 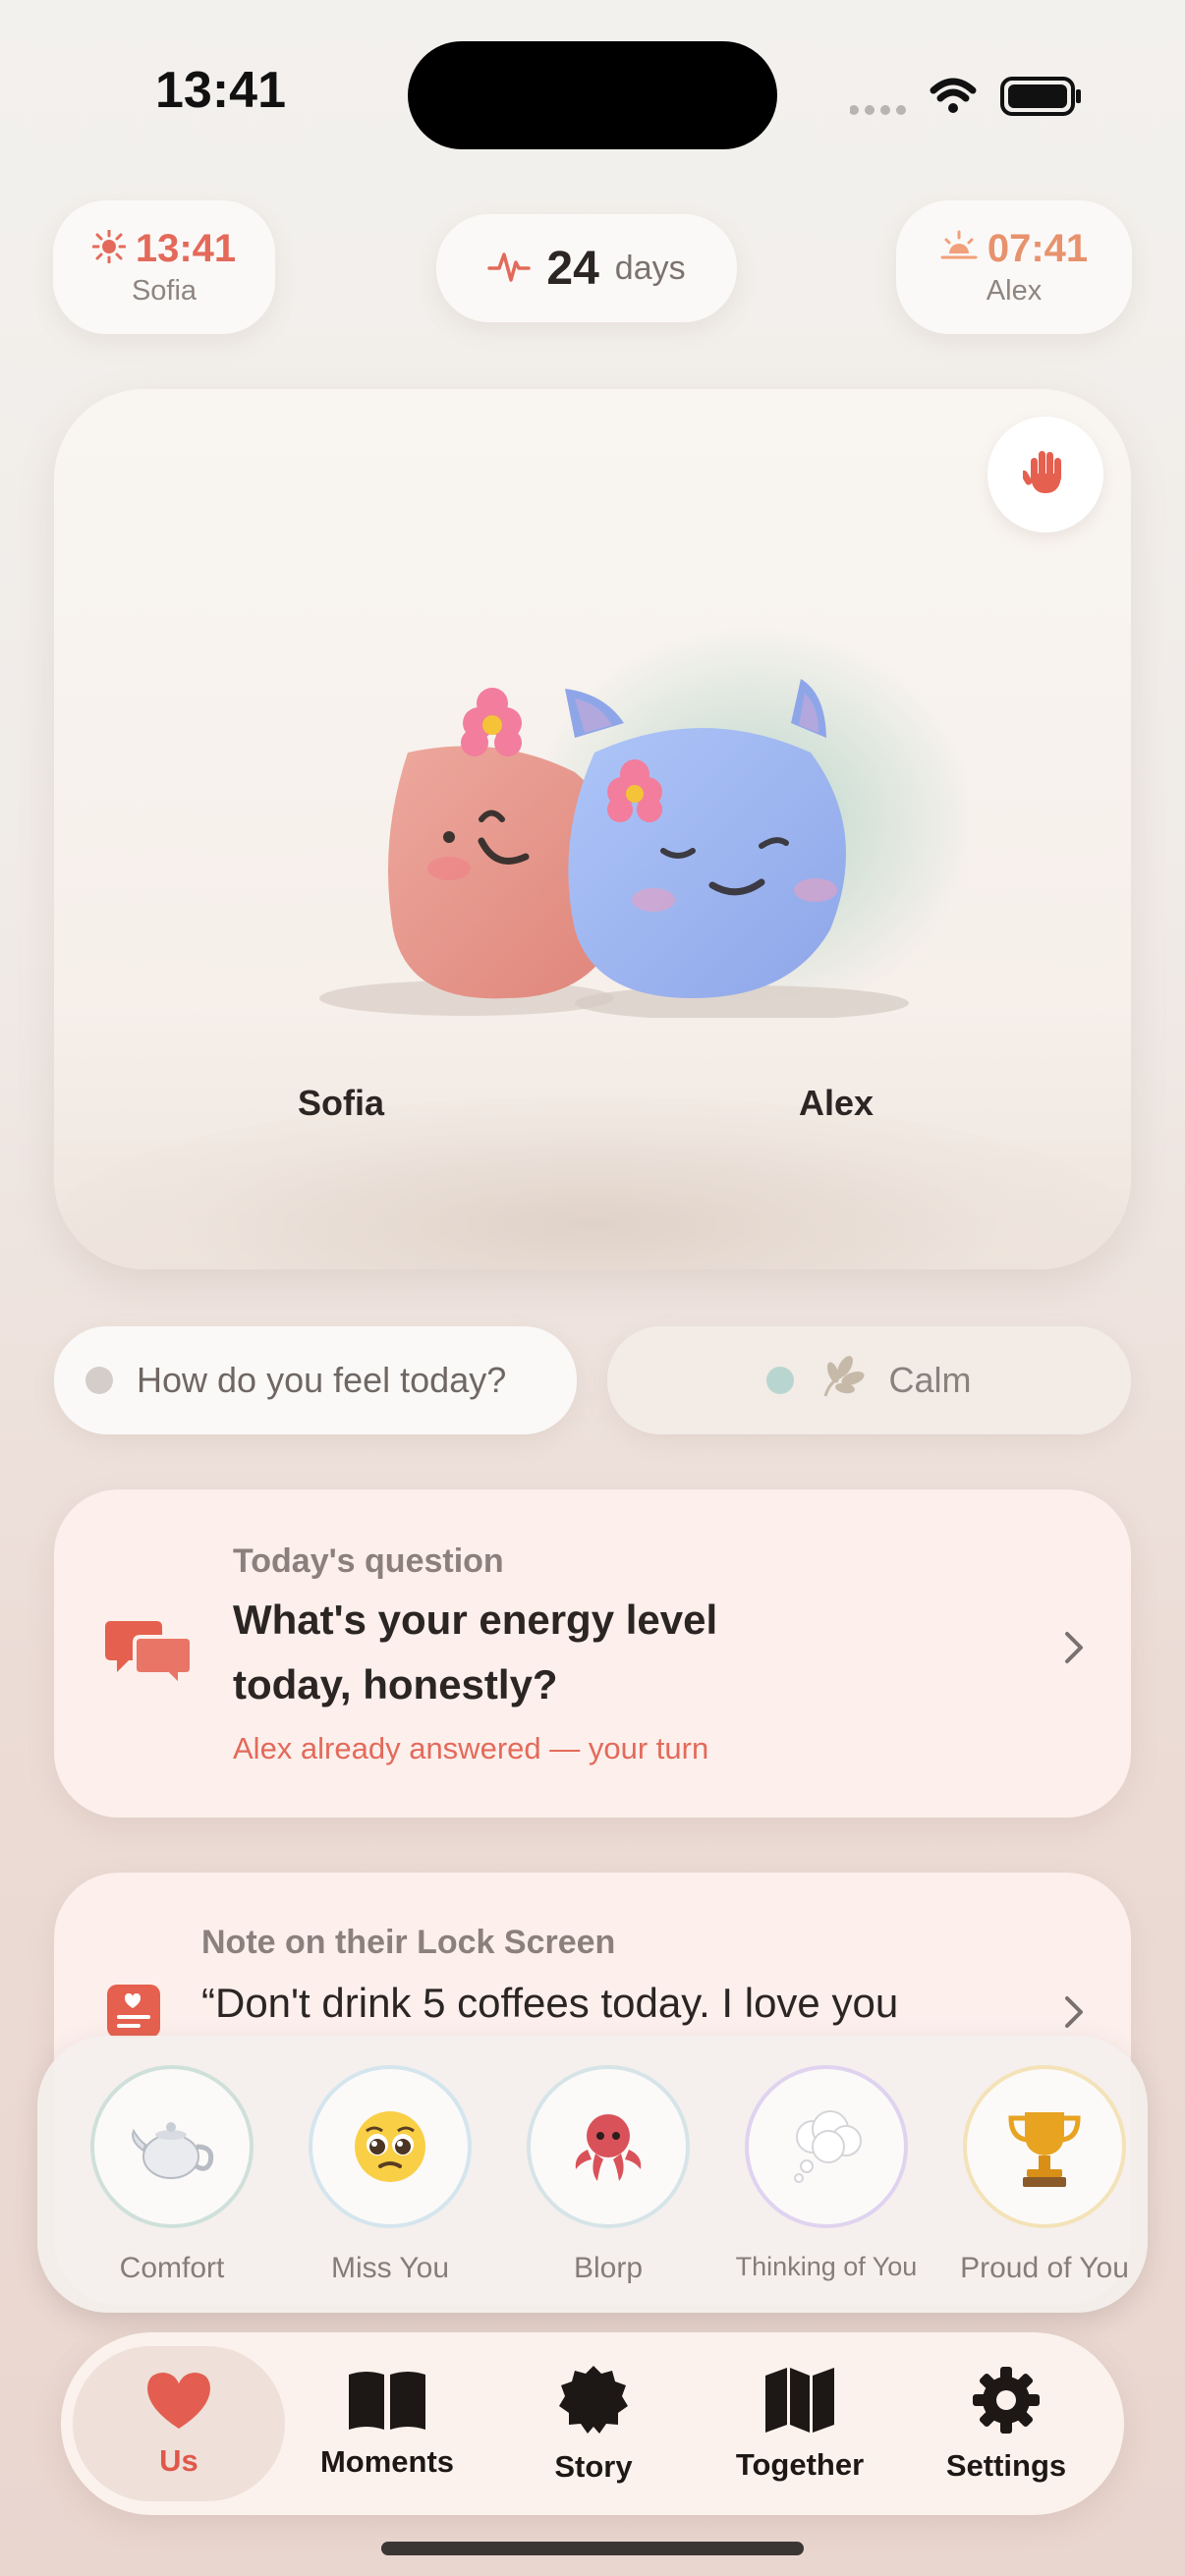 What do you see at coordinates (396, 1684) in the screenshot?
I see `question-title-line-2: today, honestly?` at bounding box center [396, 1684].